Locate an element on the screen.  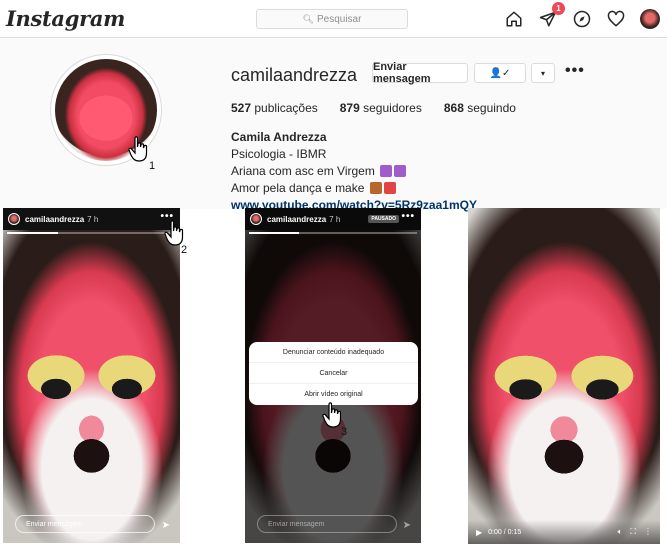
top-navigation-bar: Instagram 🔍︎ Pesquisar 1 is located at coordinates (333, 19).